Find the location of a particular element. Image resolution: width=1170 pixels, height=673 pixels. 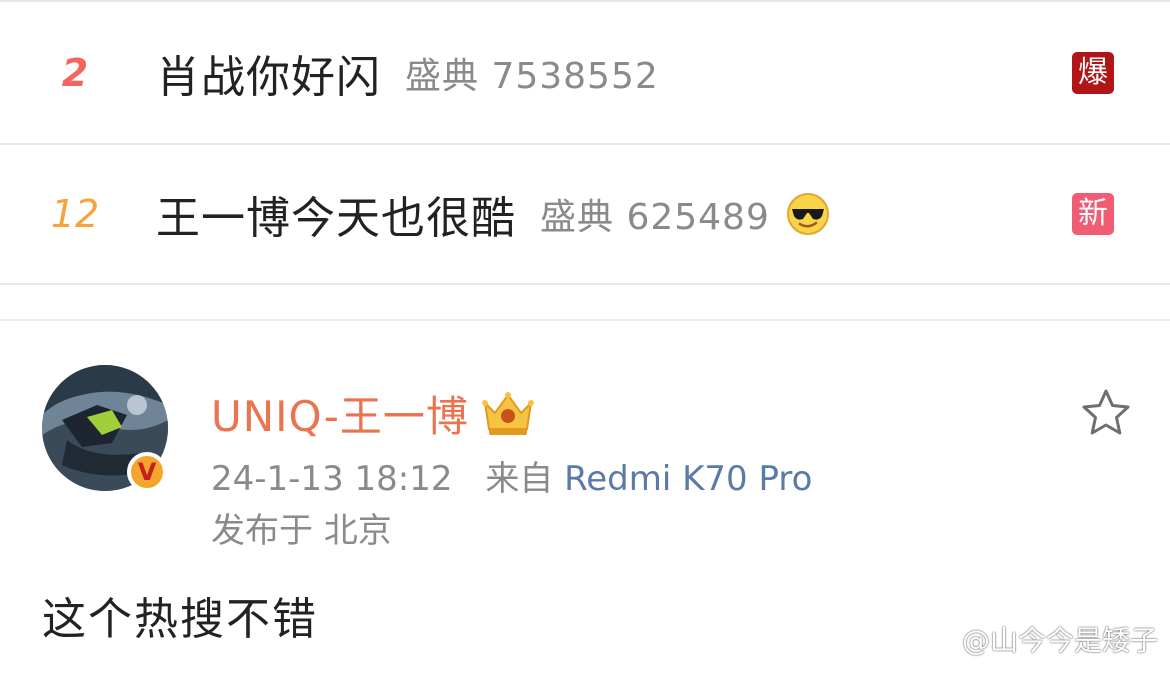

watermark: @山今今是矮子 is located at coordinates (1037, 639).